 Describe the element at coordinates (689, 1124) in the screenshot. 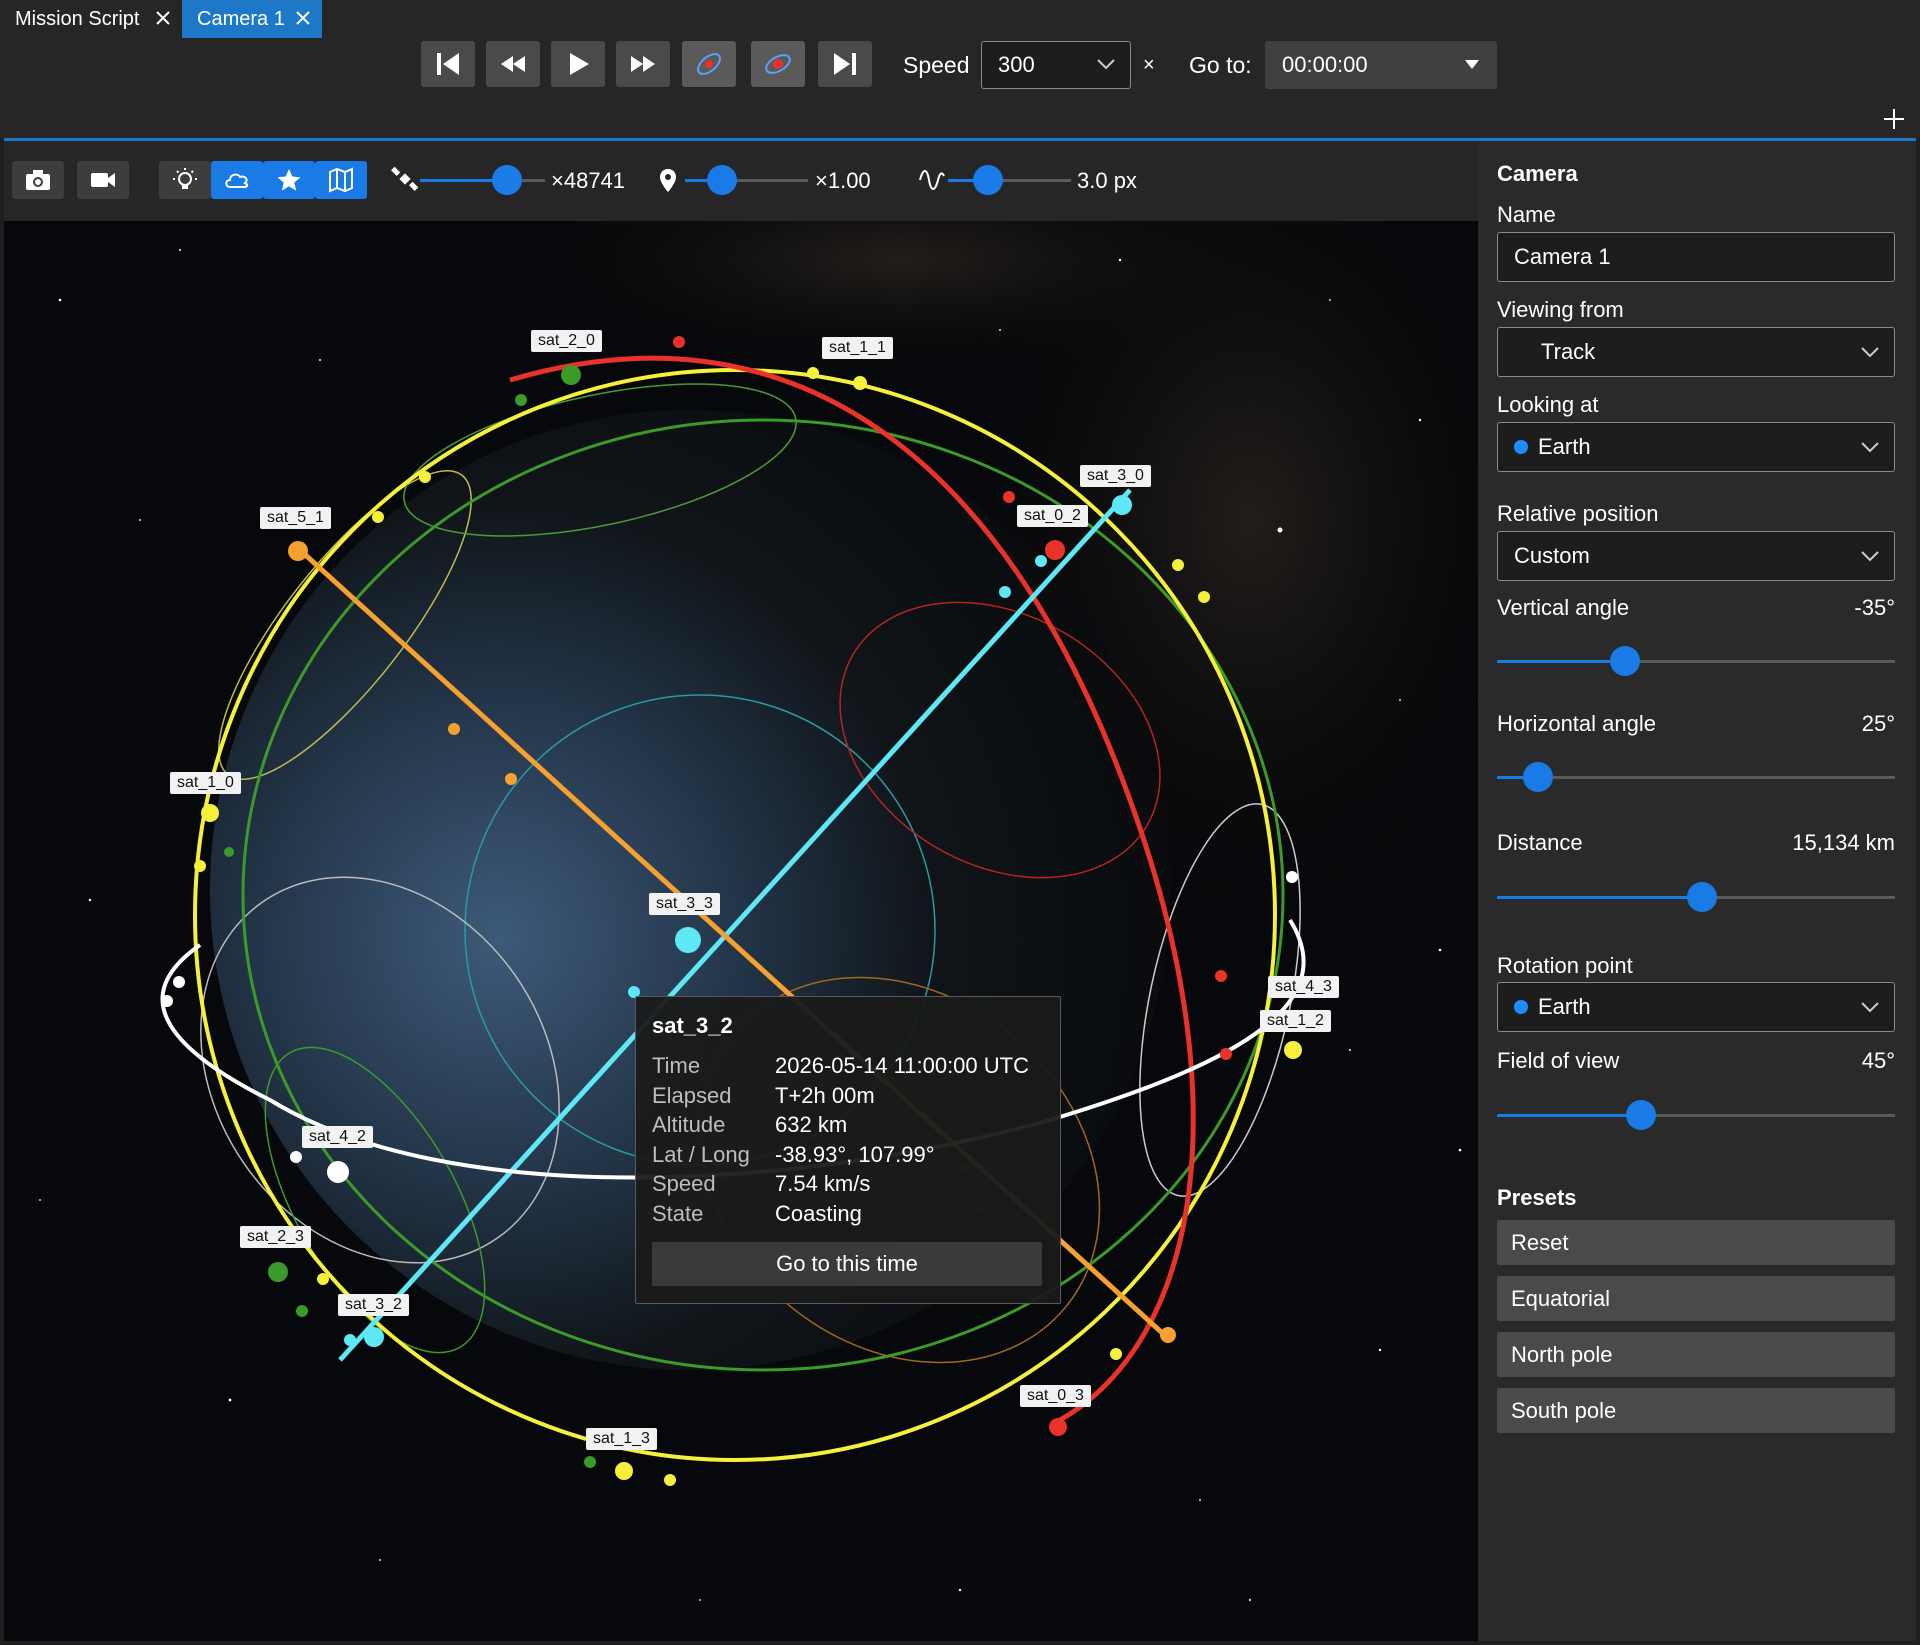

I see `tooltip-key: Altitude` at that location.